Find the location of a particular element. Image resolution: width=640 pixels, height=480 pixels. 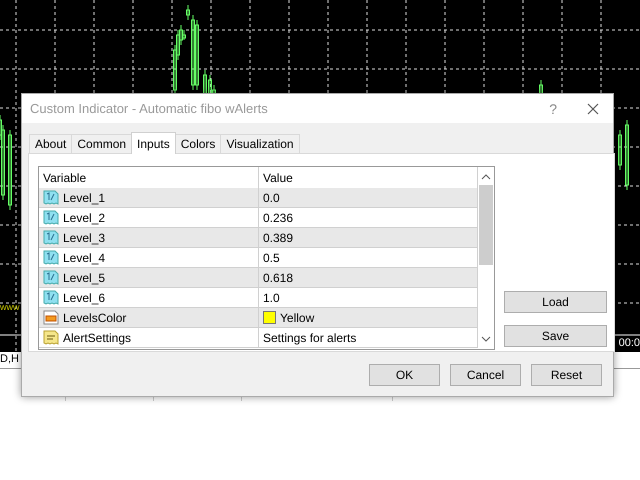

scrollbar-thumb is located at coordinates (486, 225).